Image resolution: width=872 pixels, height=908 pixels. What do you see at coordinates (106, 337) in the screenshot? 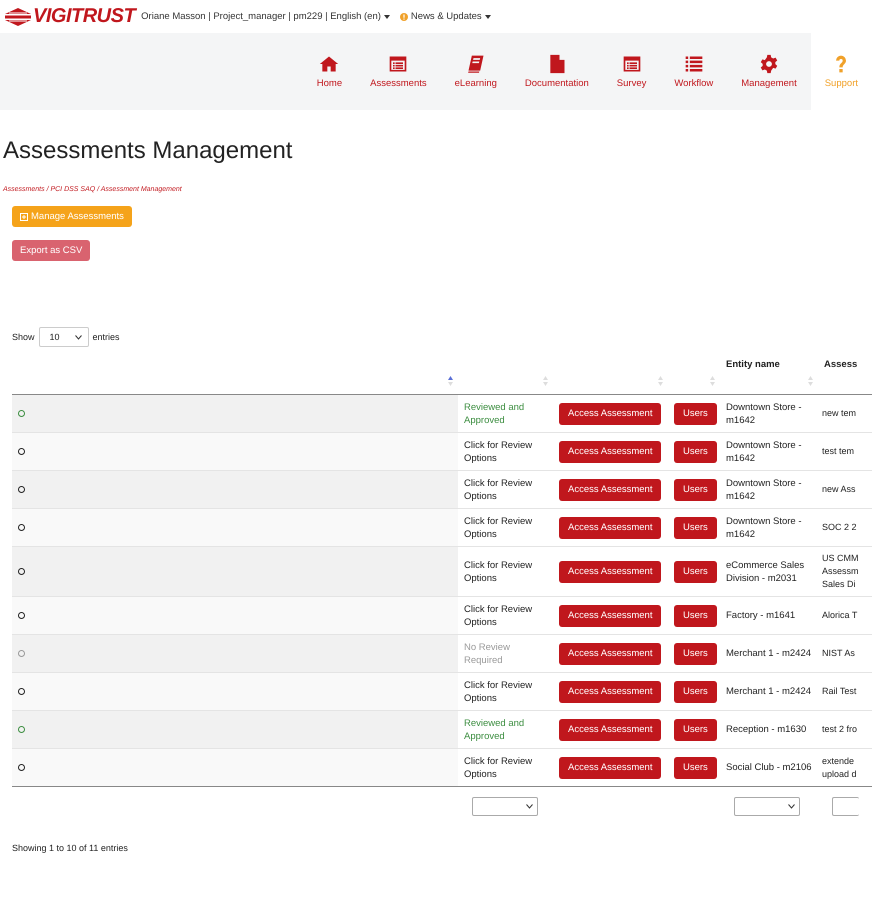
I see `entries-label: entries` at bounding box center [106, 337].